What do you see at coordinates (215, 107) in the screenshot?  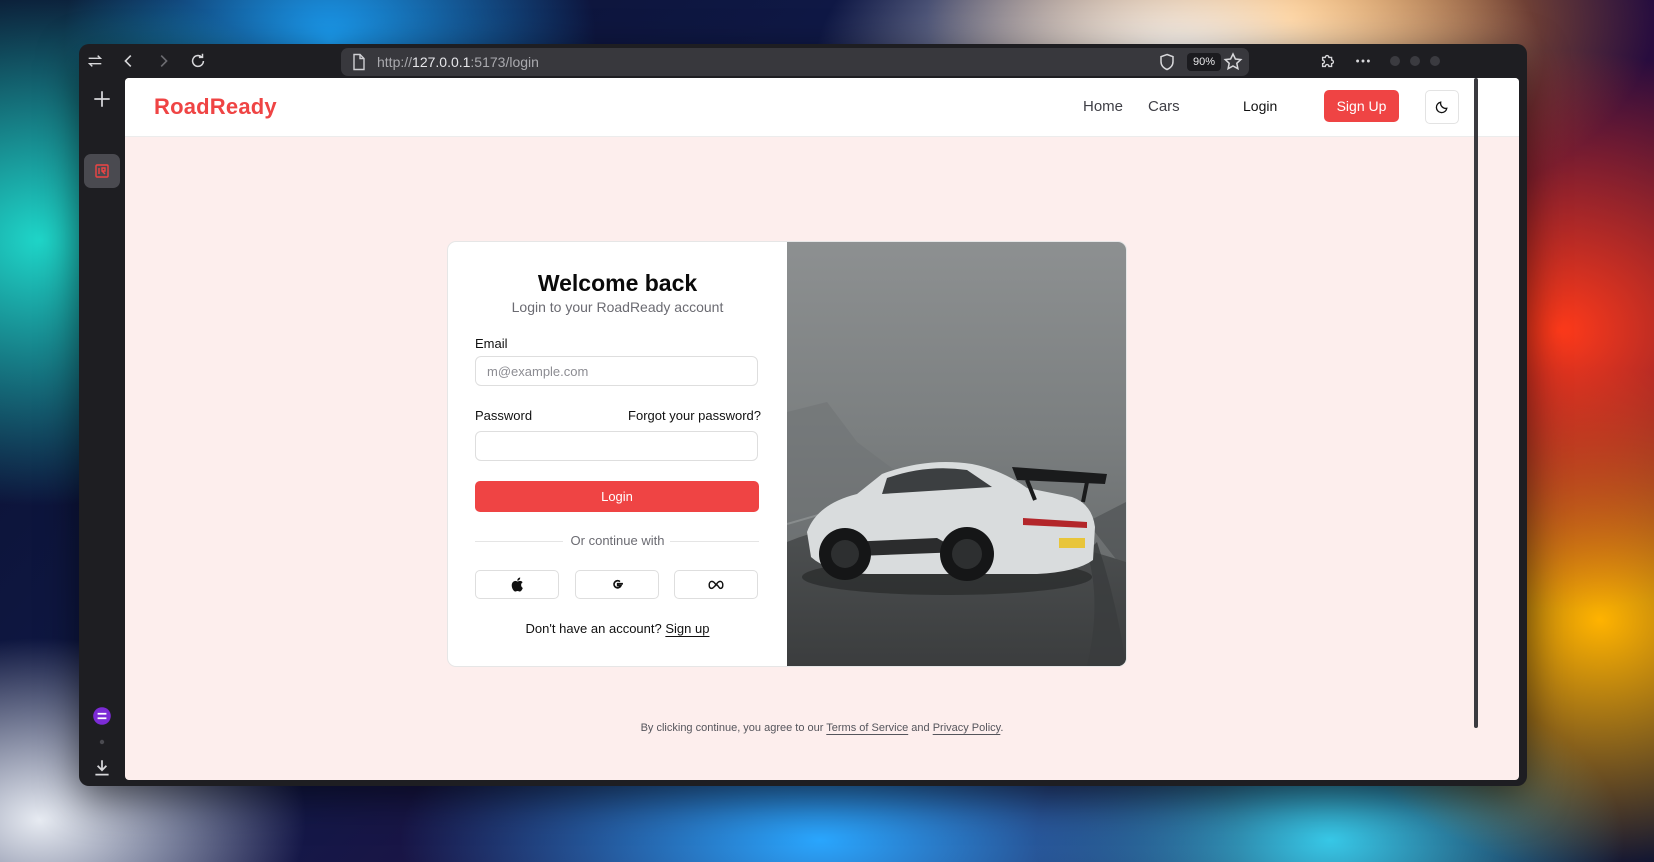 I see `brand-logo: RoadReady` at bounding box center [215, 107].